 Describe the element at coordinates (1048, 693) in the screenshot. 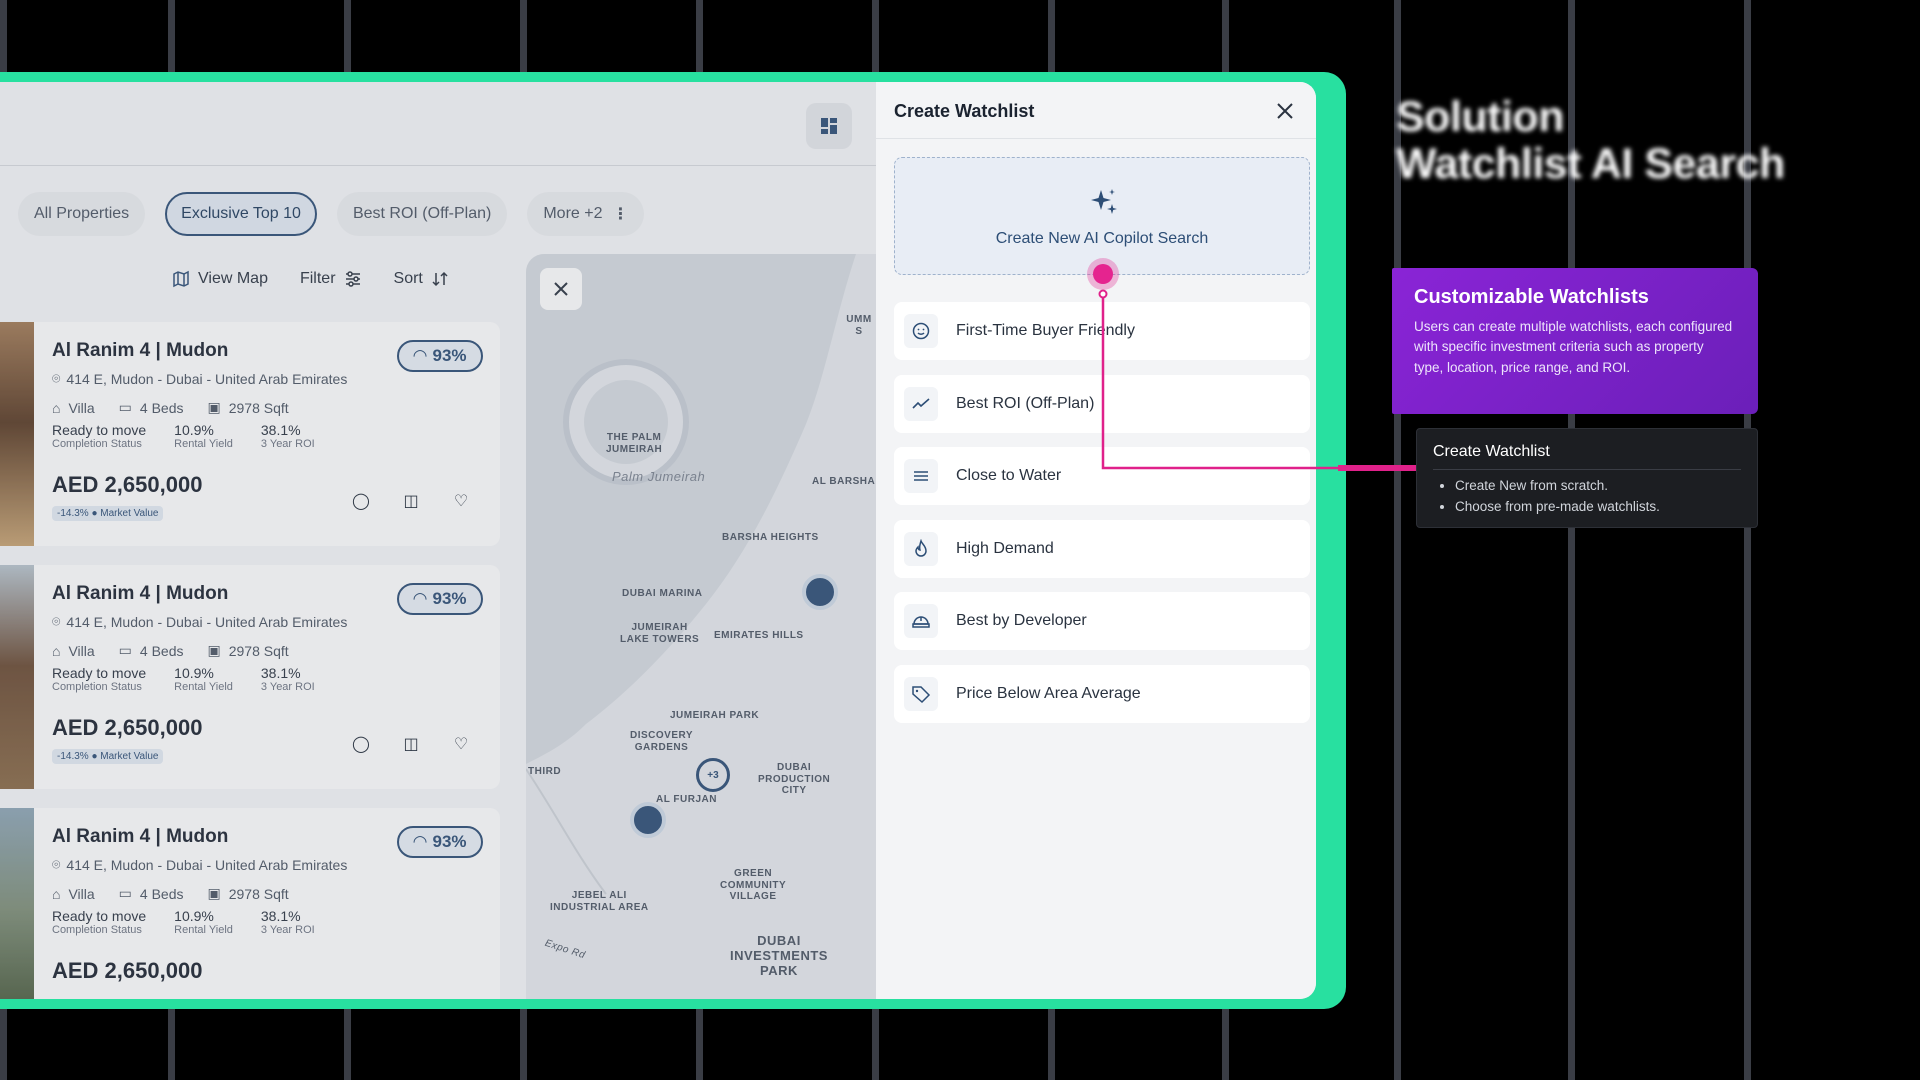

I see `option-label: Price Below Area Average` at that location.